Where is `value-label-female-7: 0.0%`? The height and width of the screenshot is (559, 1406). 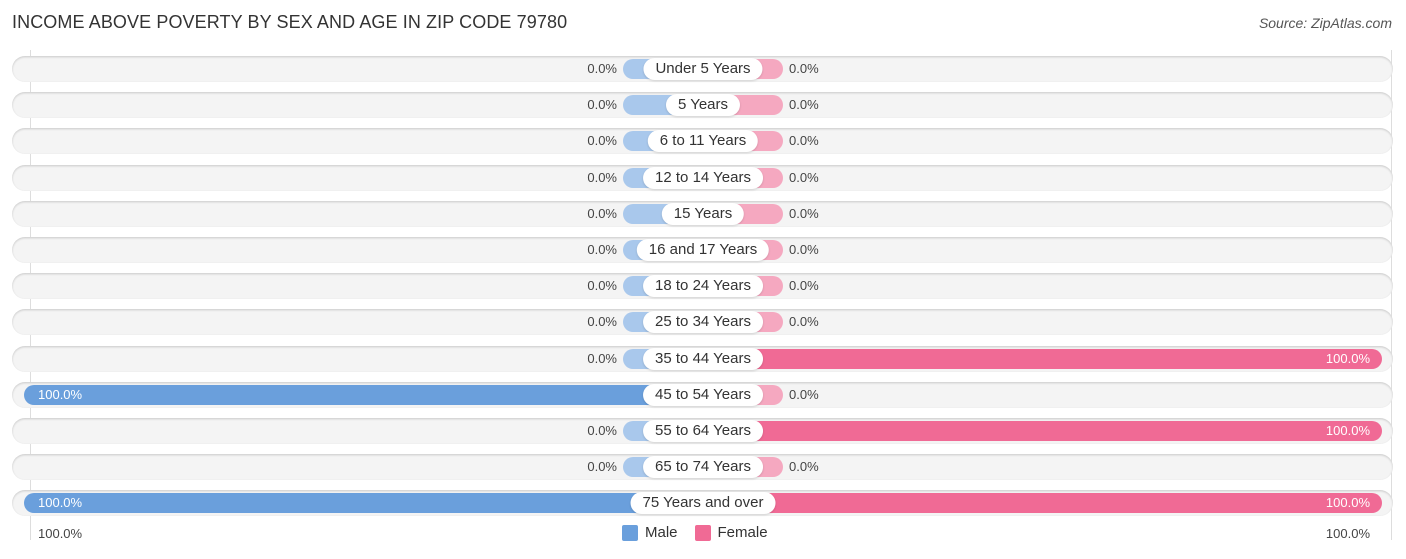 value-label-female-7: 0.0% is located at coordinates (804, 322).